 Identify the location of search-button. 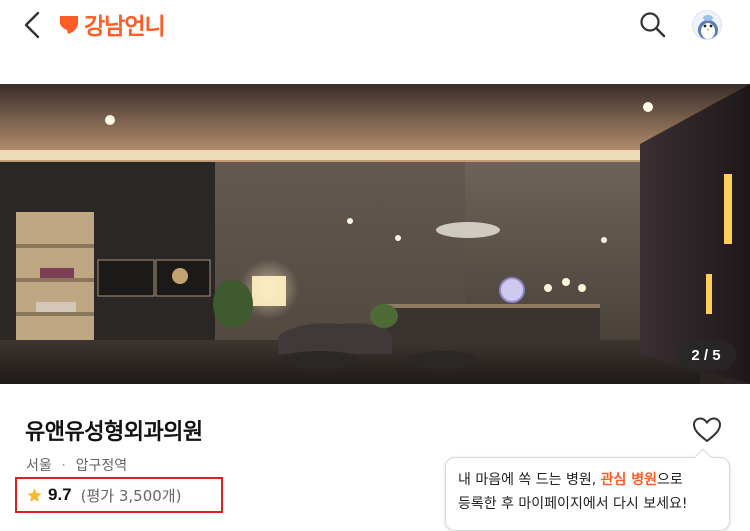
(653, 25).